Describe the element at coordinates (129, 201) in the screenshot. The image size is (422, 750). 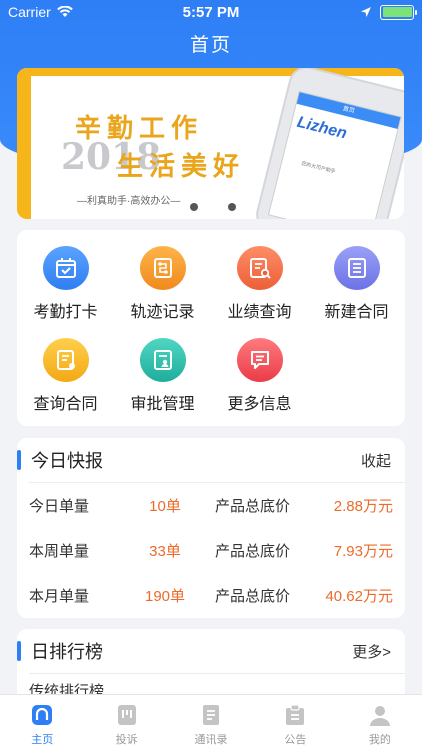
I see `banner-tagline: —利真助手·高效办公—` at that location.